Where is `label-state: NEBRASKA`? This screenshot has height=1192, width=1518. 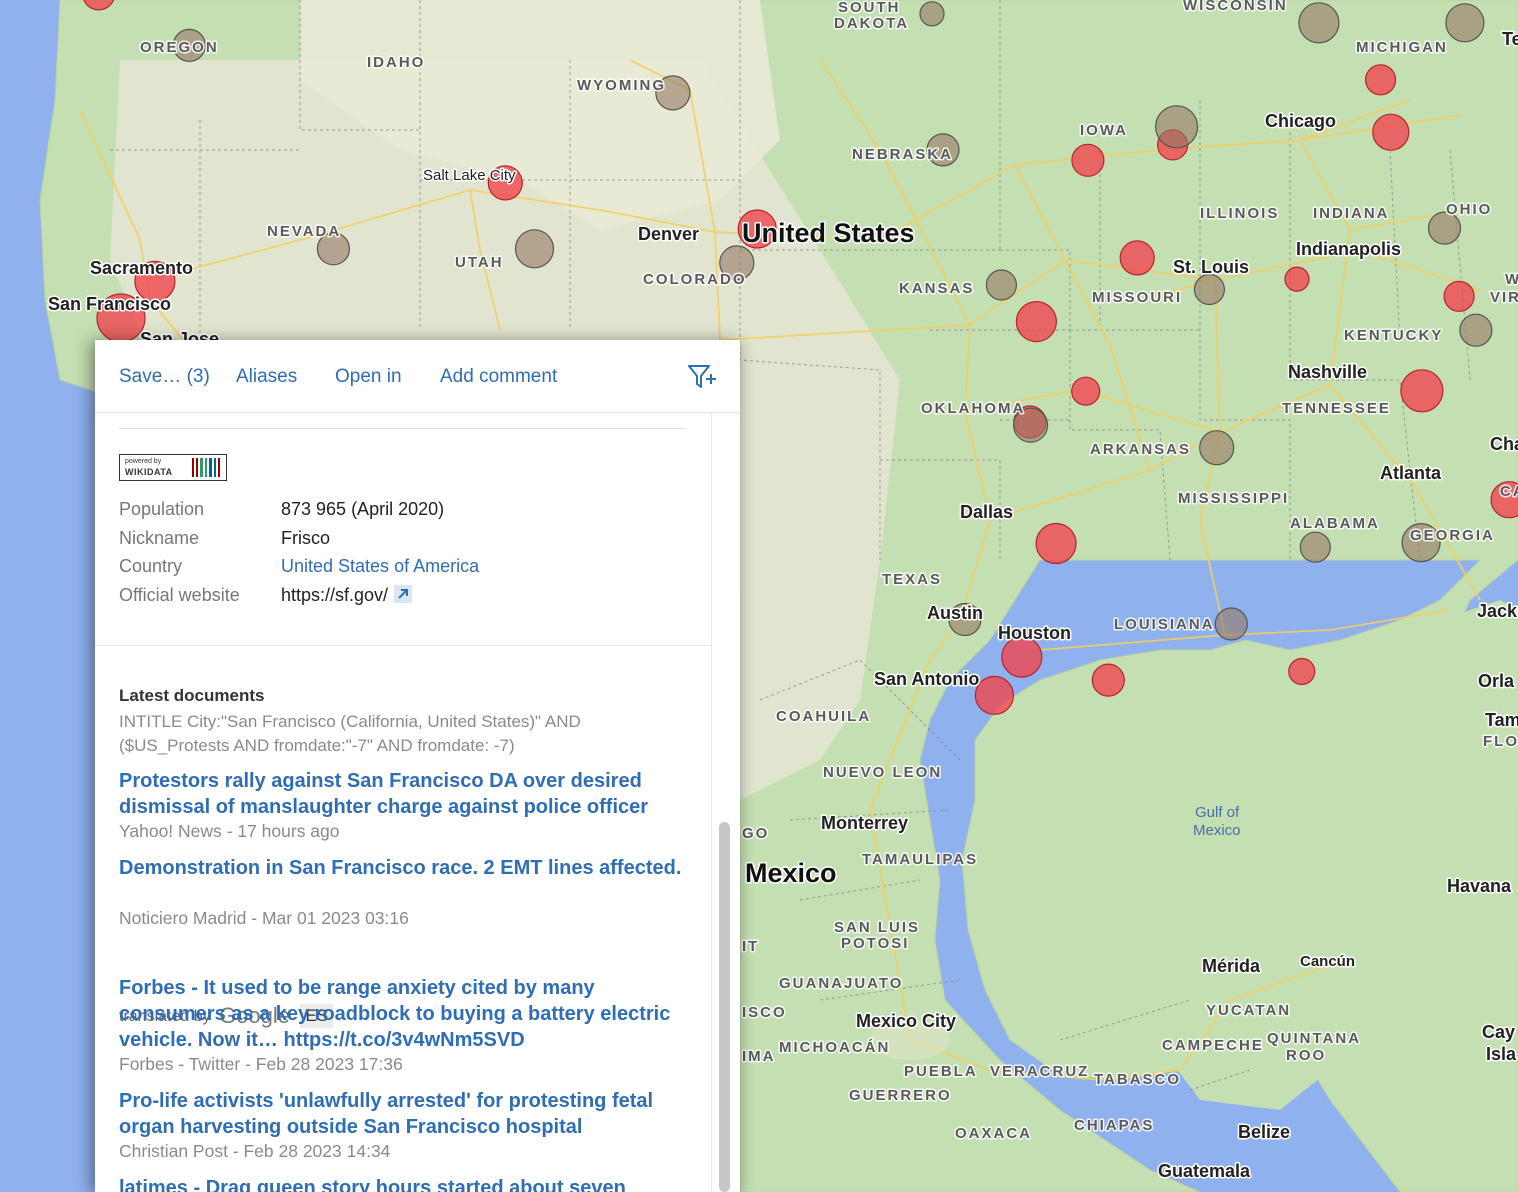
label-state: NEBRASKA is located at coordinates (902, 154).